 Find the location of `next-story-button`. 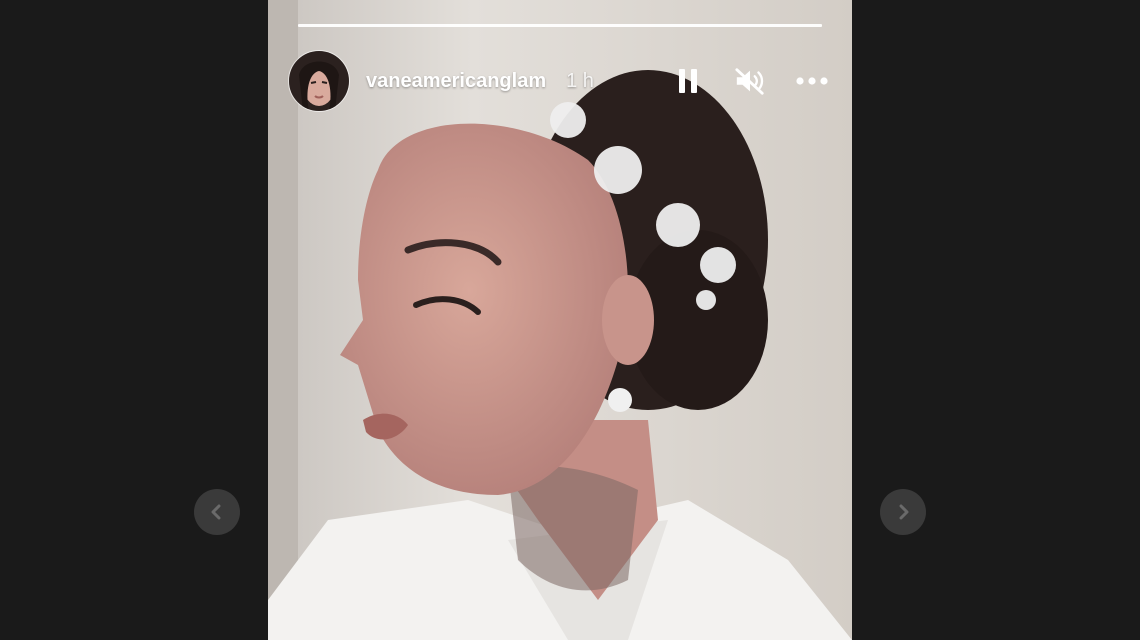

next-story-button is located at coordinates (903, 512).